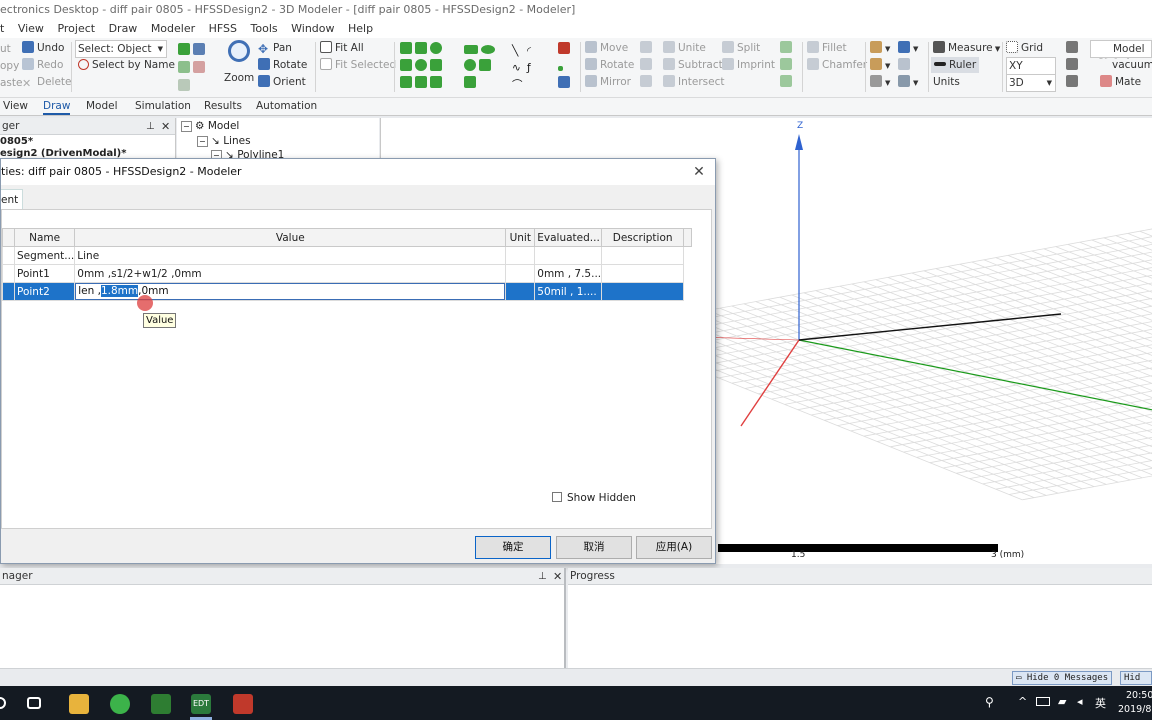 The height and width of the screenshot is (720, 1152). Describe the element at coordinates (42, 65) in the screenshot. I see `redo-button: Redo` at that location.